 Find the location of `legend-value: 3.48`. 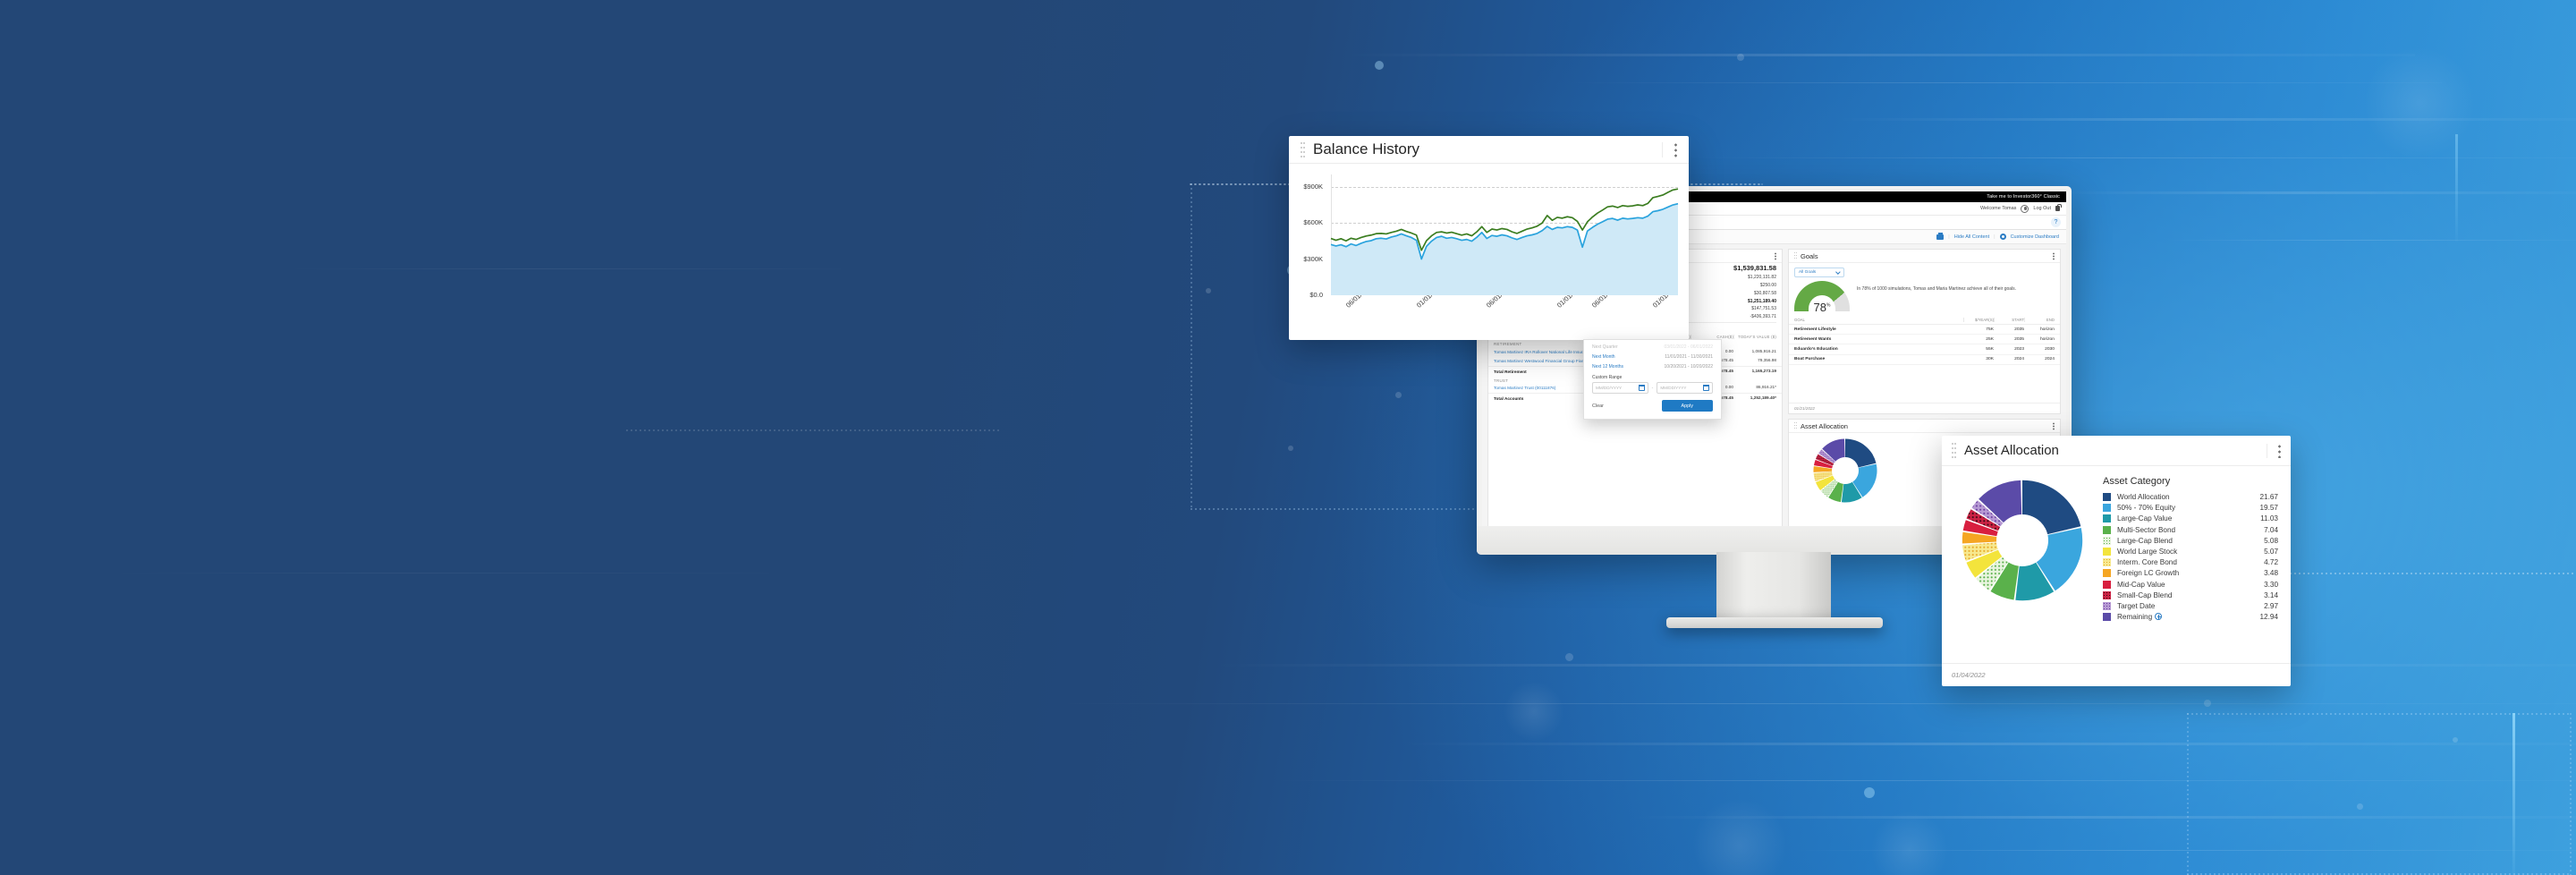

legend-value: 3.48 is located at coordinates (2271, 573).